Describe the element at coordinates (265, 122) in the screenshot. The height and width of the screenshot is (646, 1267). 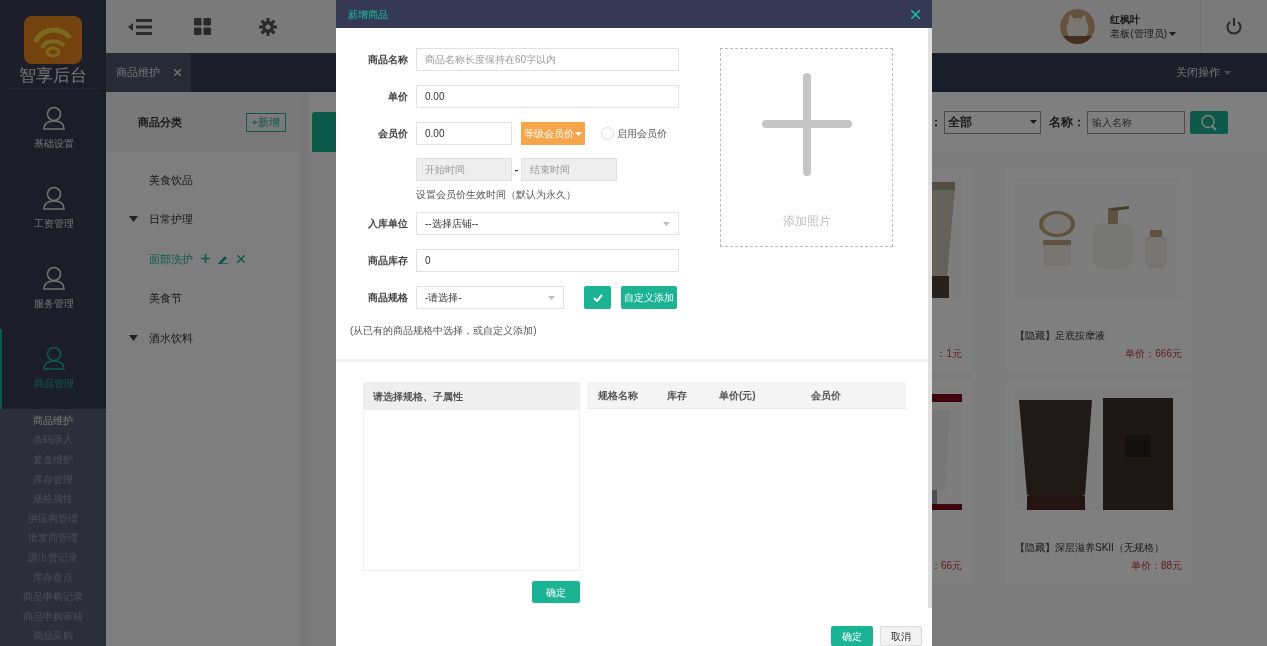
I see `add-button: +新增` at that location.